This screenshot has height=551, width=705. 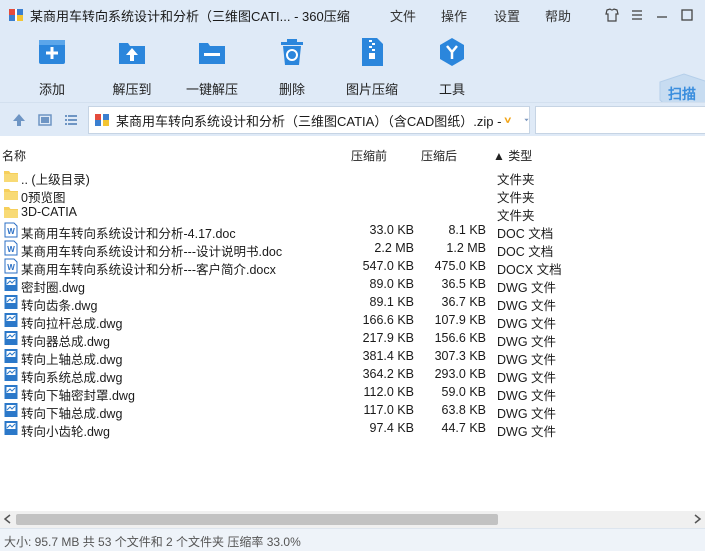 I want to click on file-packed-size: 156.6 KB, so click(x=460, y=338).